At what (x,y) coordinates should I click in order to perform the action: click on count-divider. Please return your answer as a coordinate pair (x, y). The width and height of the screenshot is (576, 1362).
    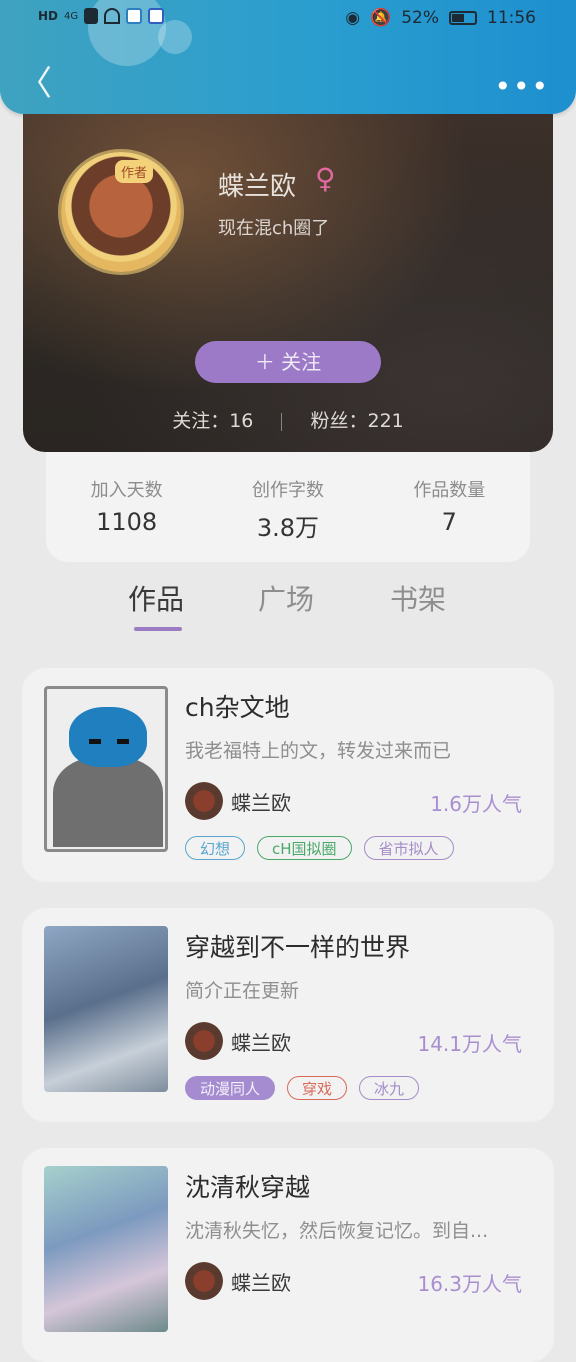
    Looking at the image, I should click on (282, 421).